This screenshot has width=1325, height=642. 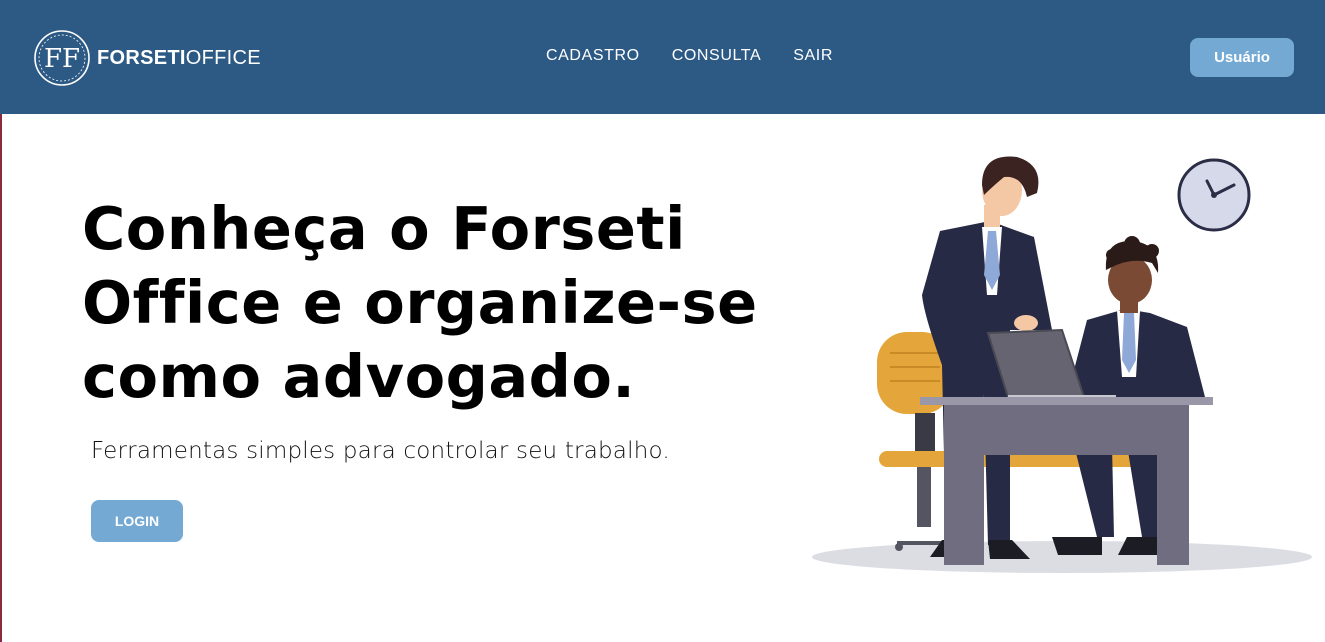 What do you see at coordinates (593, 56) in the screenshot?
I see `nav-cadastro-link: CADASTRO` at bounding box center [593, 56].